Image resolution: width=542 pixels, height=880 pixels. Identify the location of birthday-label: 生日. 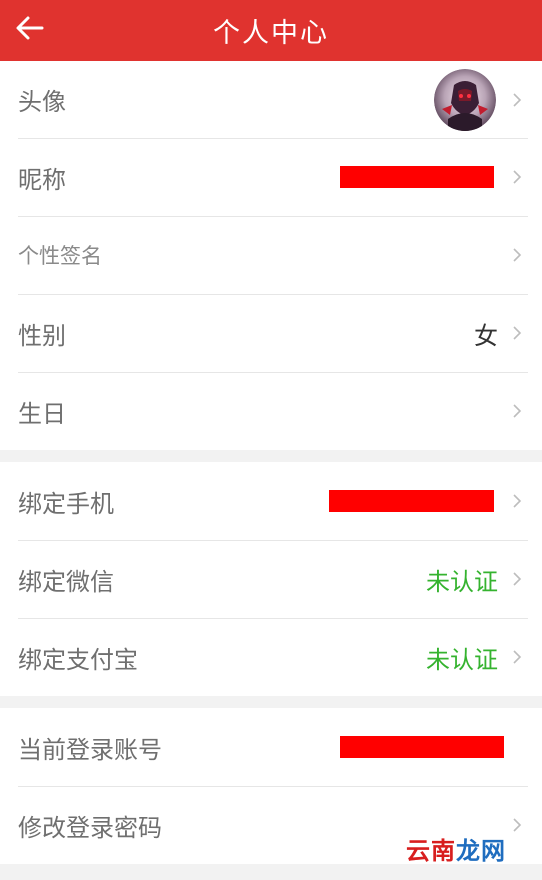
(42, 413).